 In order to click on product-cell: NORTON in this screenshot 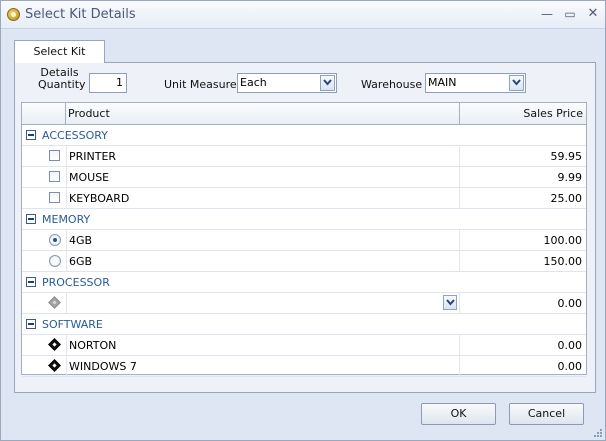, I will do `click(93, 345)`.